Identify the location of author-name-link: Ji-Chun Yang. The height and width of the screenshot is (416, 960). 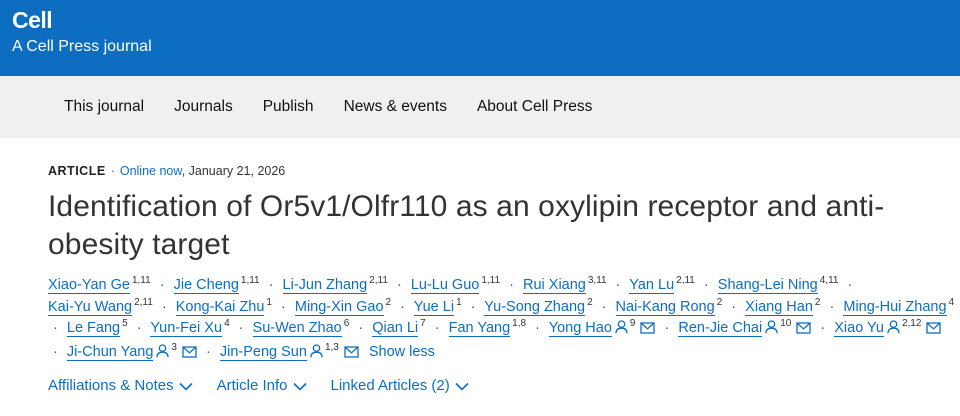
(110, 352).